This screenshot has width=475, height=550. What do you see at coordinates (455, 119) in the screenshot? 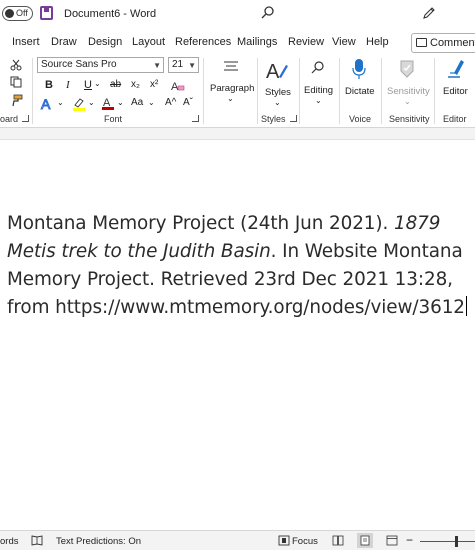
I see `group-label-editor: Editor` at bounding box center [455, 119].